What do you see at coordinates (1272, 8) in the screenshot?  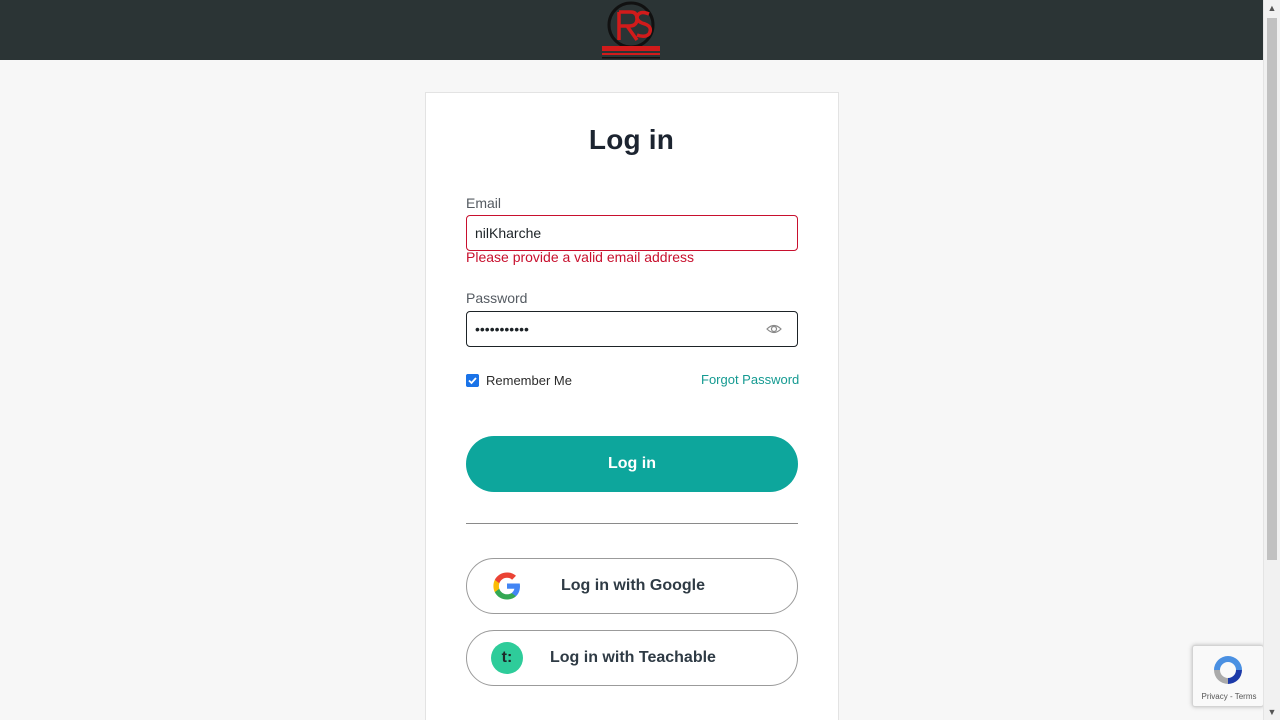 I see `scroll-up-icon: ▲` at bounding box center [1272, 8].